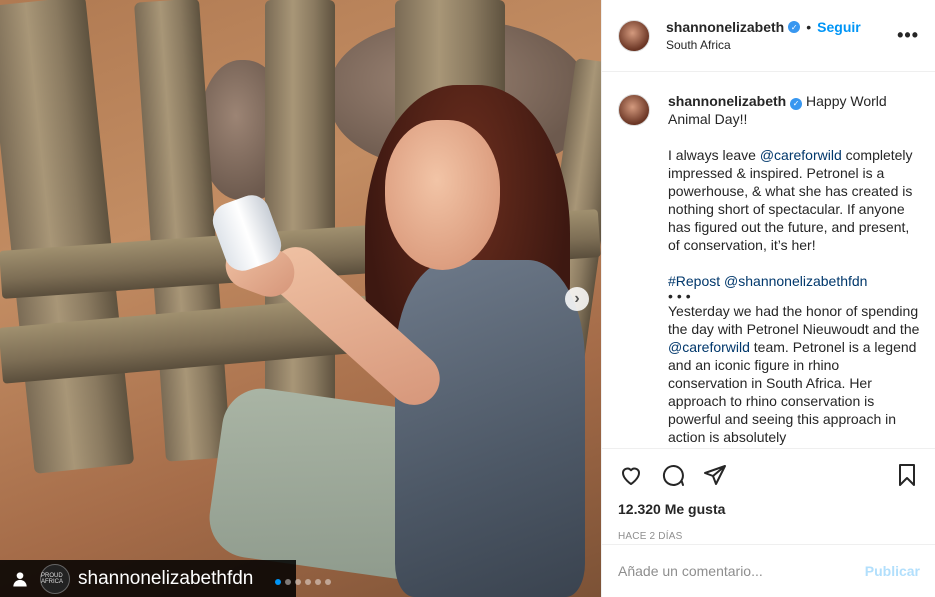  What do you see at coordinates (892, 571) in the screenshot?
I see `publish-button: Publicar` at bounding box center [892, 571].